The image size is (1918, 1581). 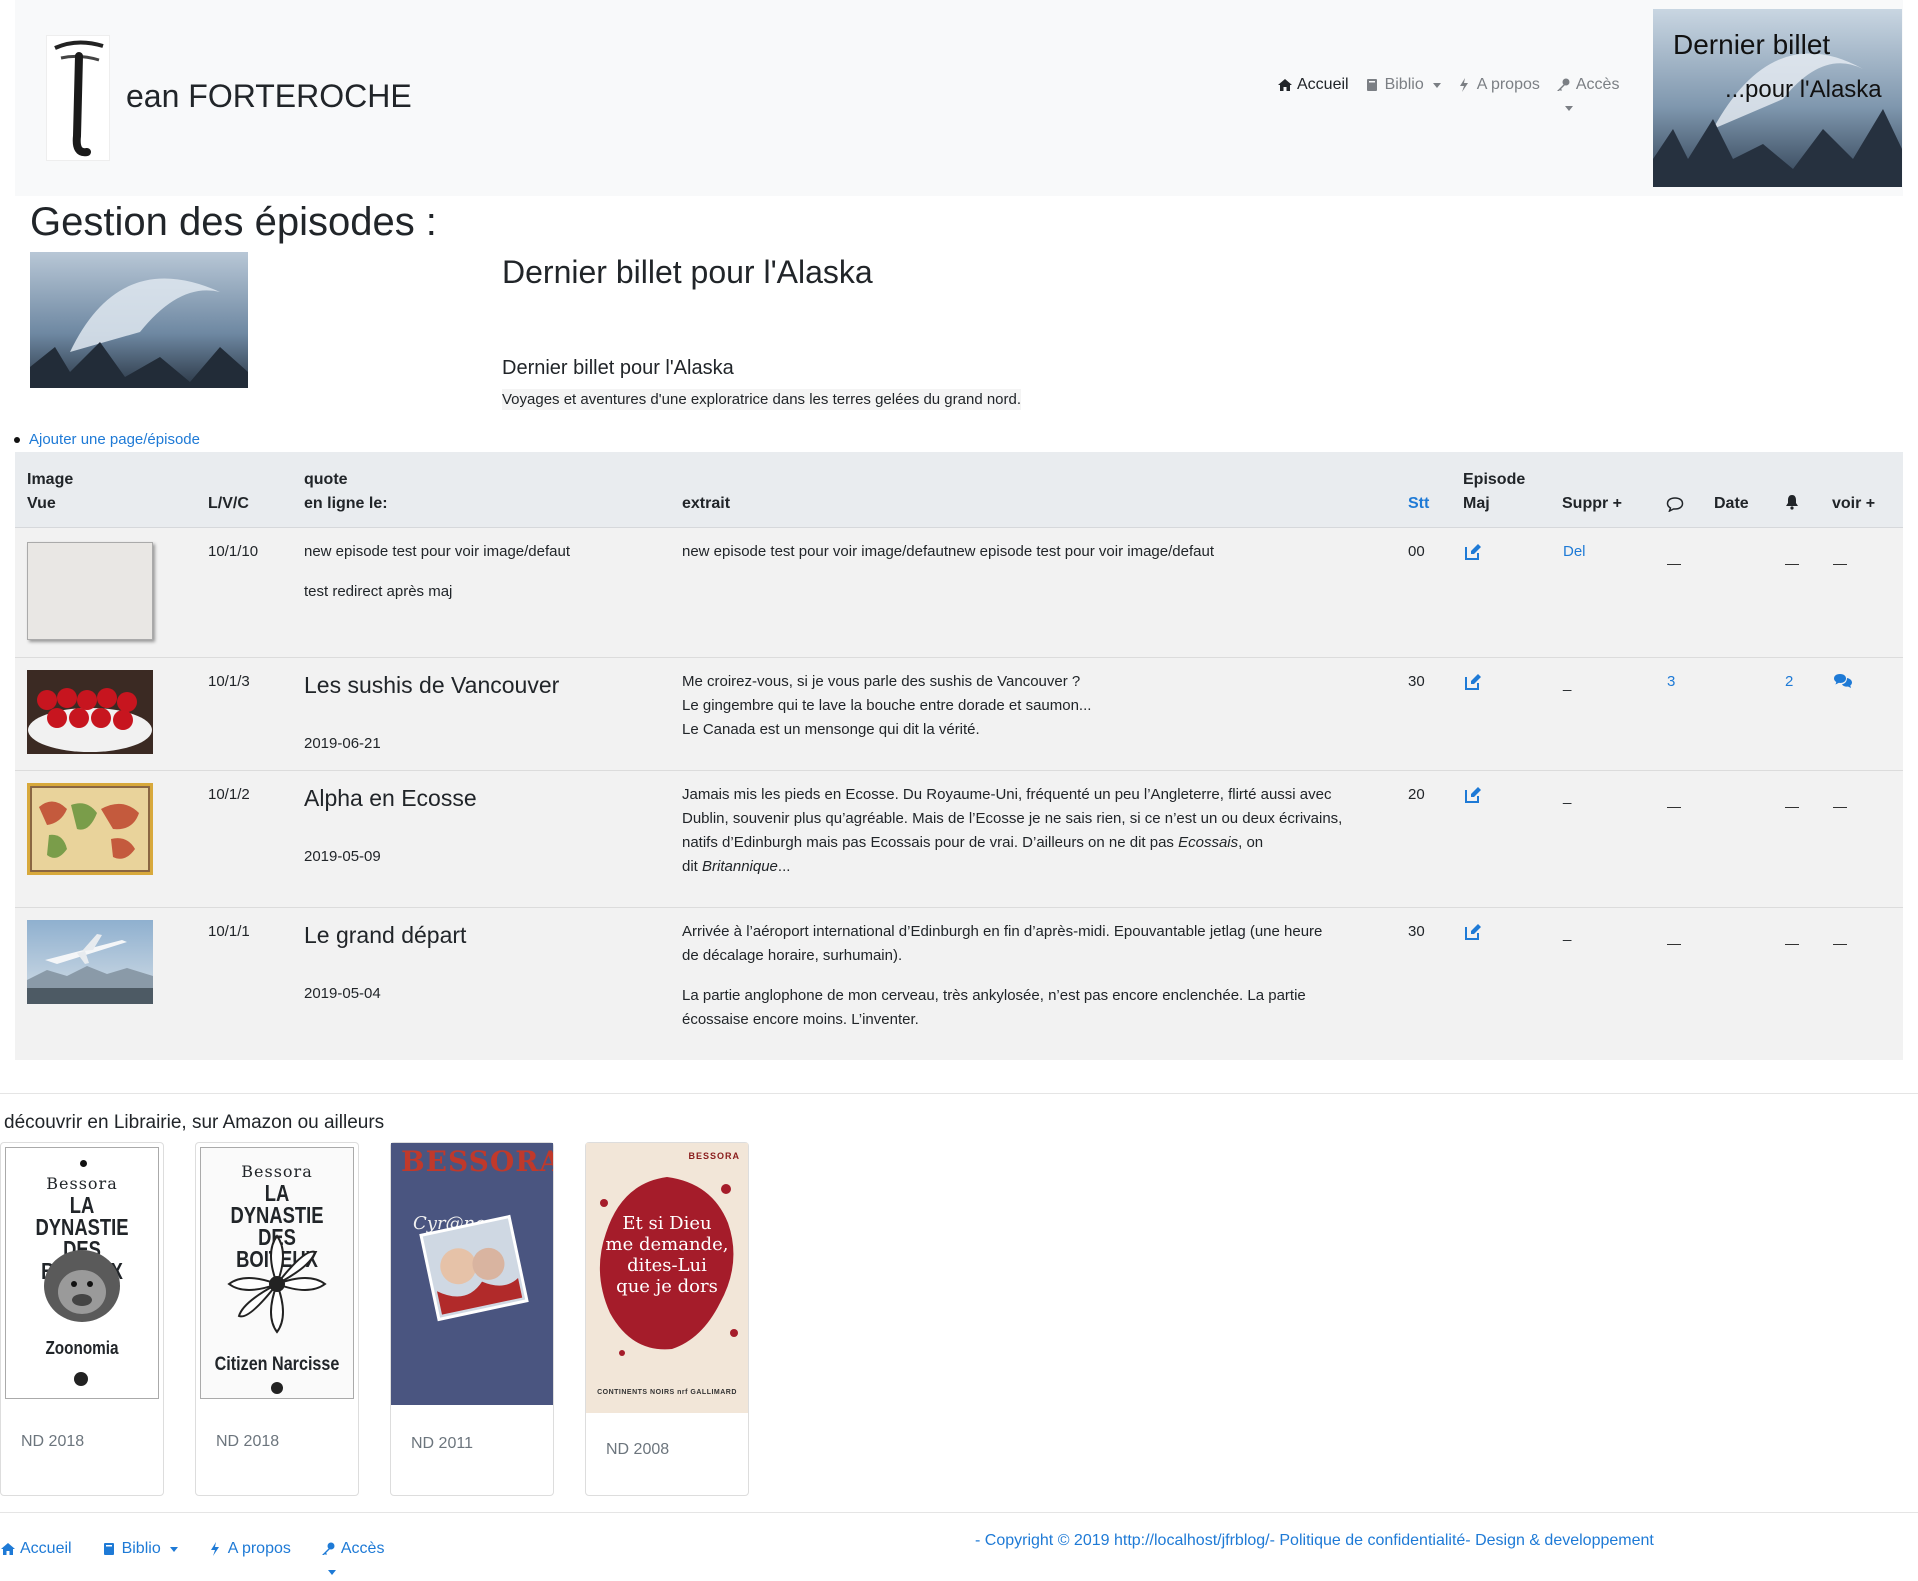 I want to click on quote-text: new episode test pour voir image/defaut, so click(x=437, y=551).